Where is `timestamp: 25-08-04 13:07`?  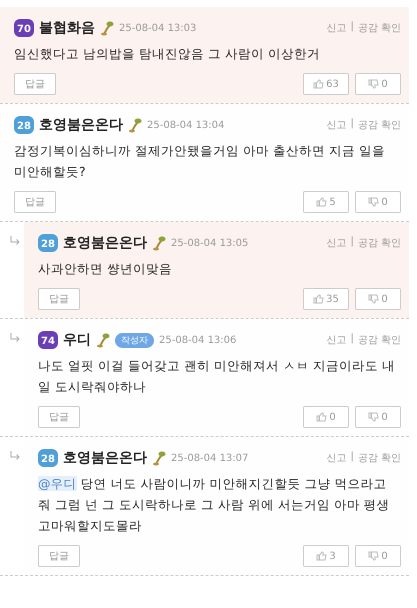
timestamp: 25-08-04 13:07 is located at coordinates (209, 458).